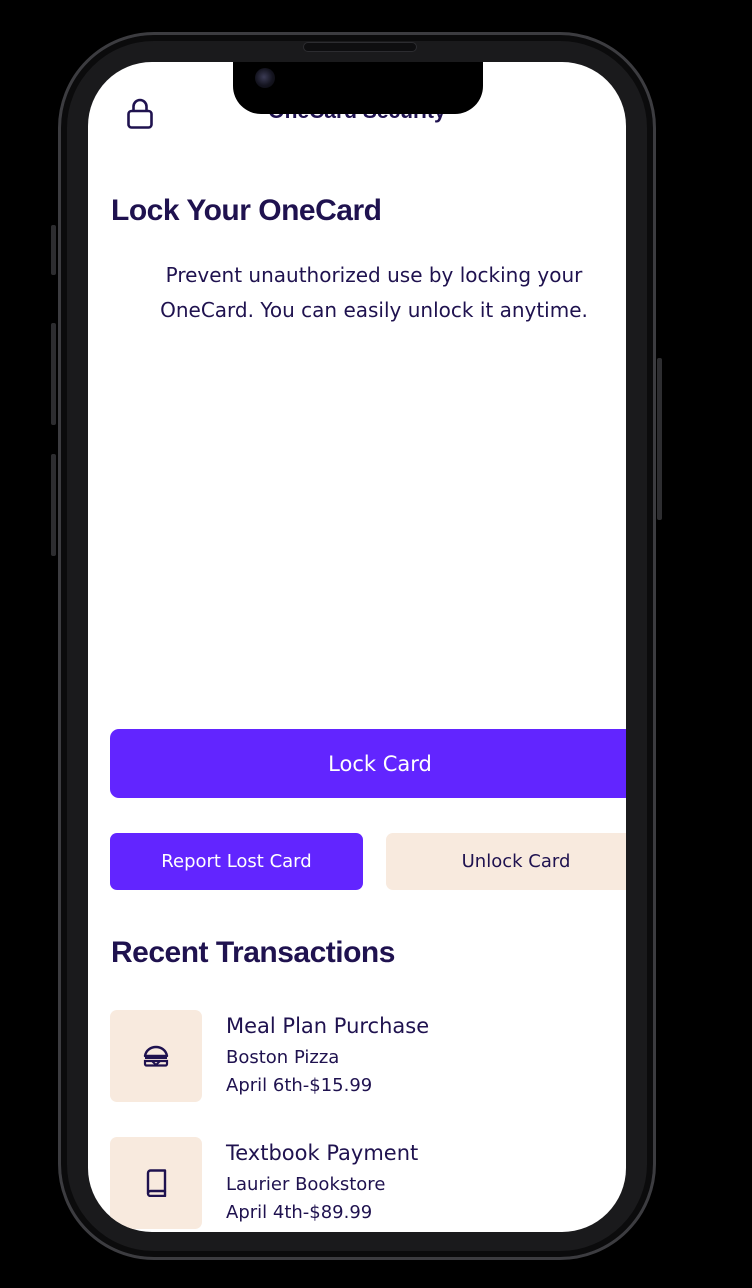 This screenshot has height=1288, width=752. What do you see at coordinates (506, 861) in the screenshot?
I see `unlock-card-button: Unlock Card` at bounding box center [506, 861].